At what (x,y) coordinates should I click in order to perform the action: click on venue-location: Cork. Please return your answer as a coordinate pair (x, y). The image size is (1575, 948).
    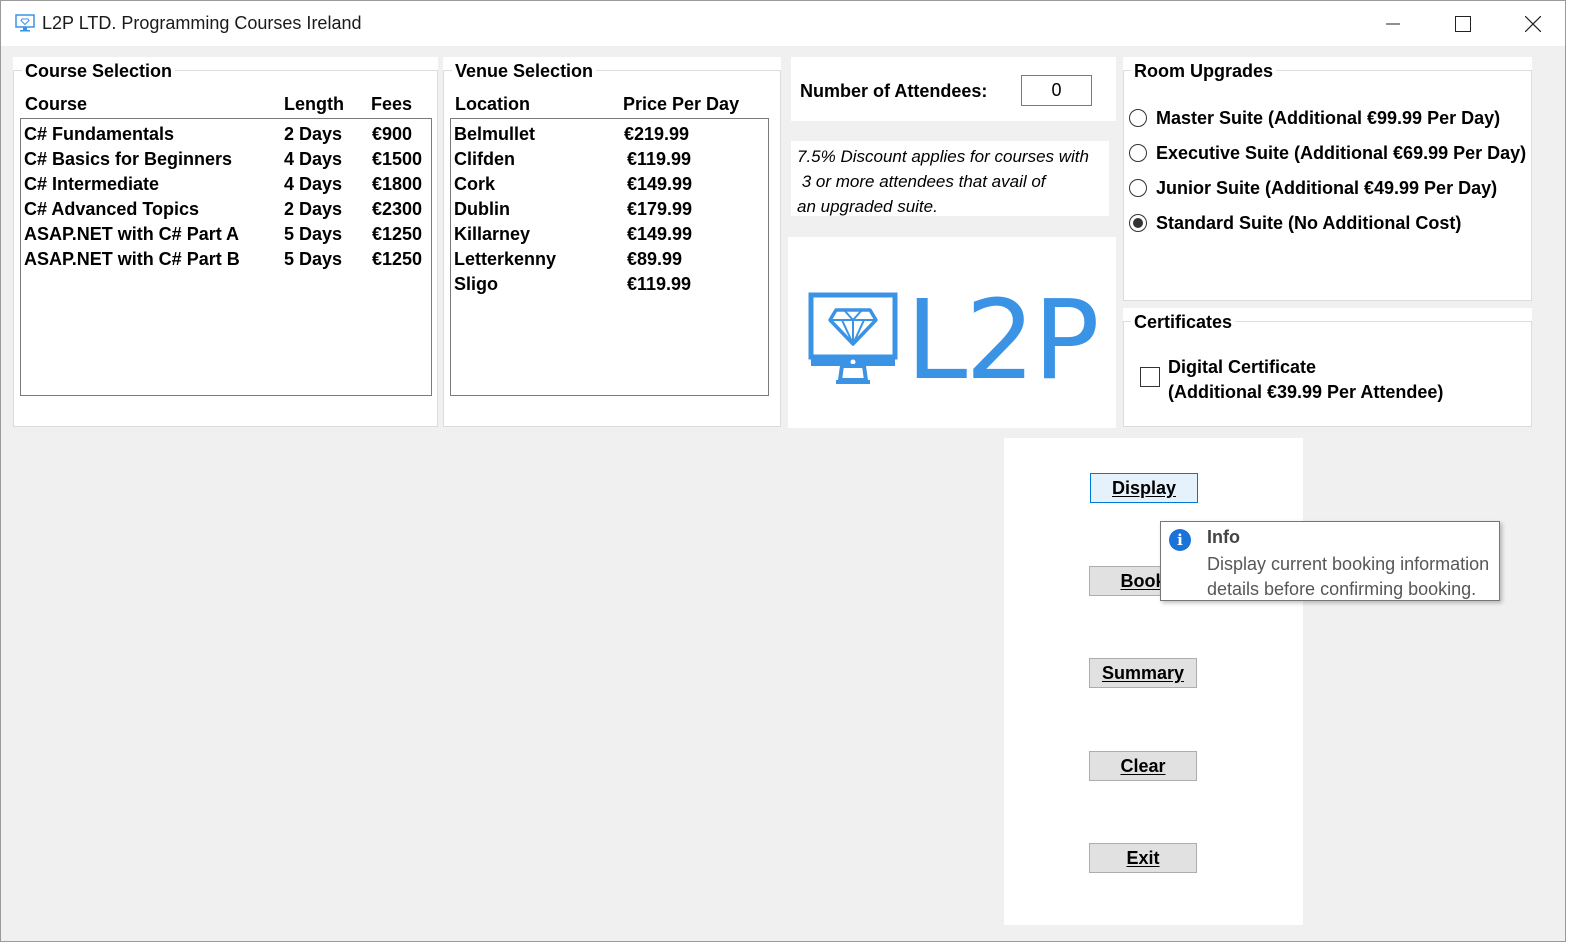
    Looking at the image, I should click on (475, 184).